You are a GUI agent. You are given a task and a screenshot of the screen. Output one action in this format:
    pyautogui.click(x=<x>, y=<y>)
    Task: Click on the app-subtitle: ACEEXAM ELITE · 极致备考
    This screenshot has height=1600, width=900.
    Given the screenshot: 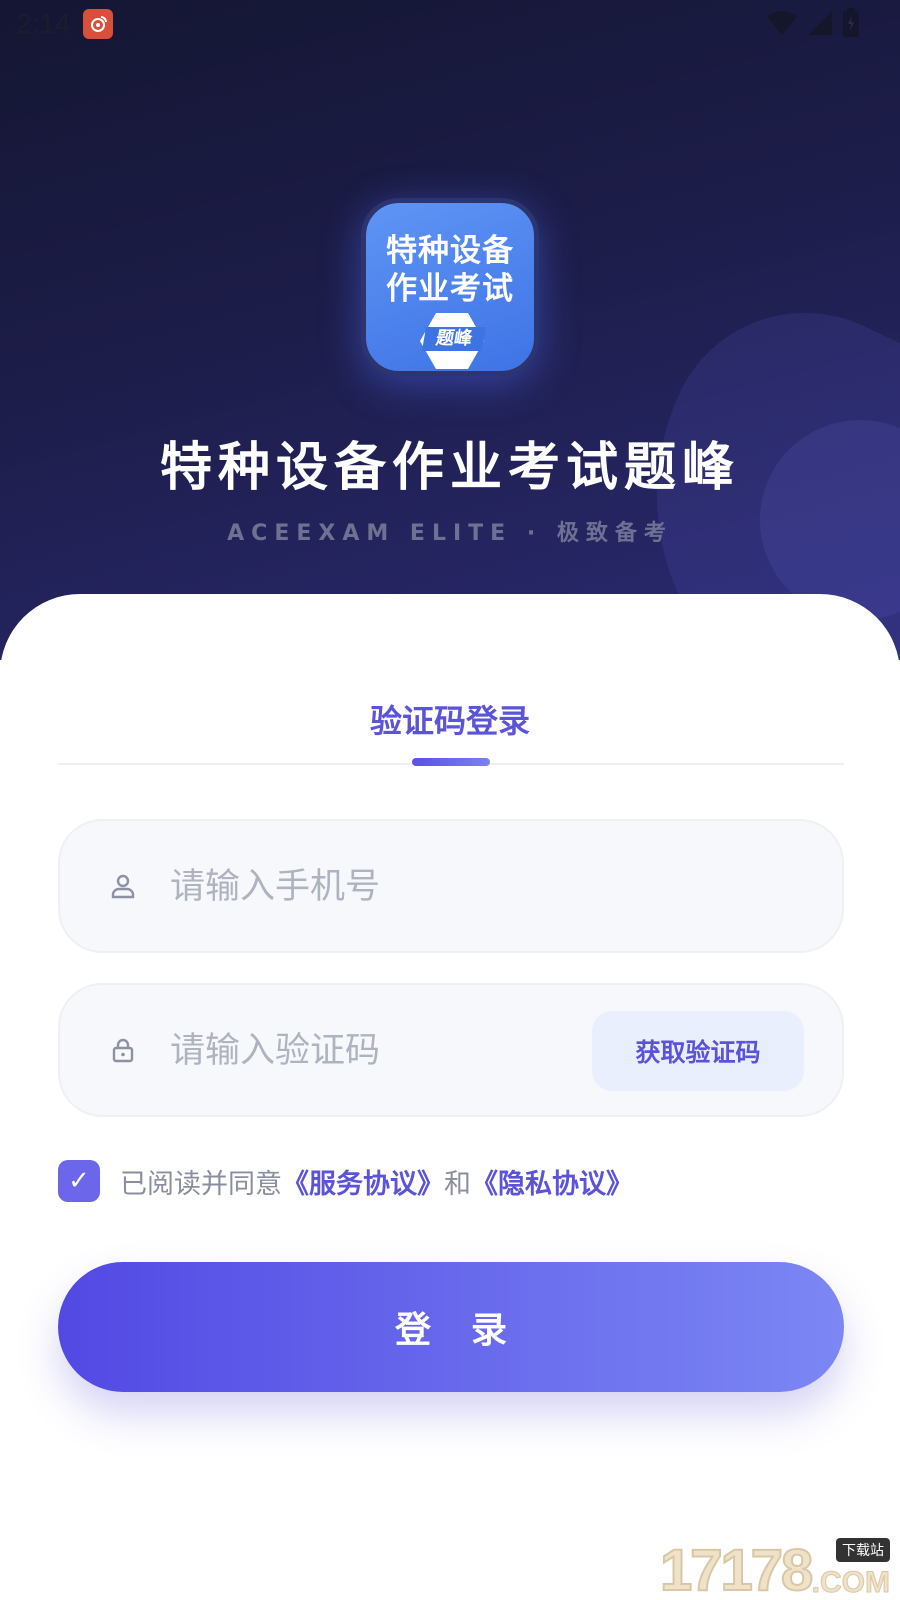 What is the action you would take?
    pyautogui.click(x=450, y=533)
    